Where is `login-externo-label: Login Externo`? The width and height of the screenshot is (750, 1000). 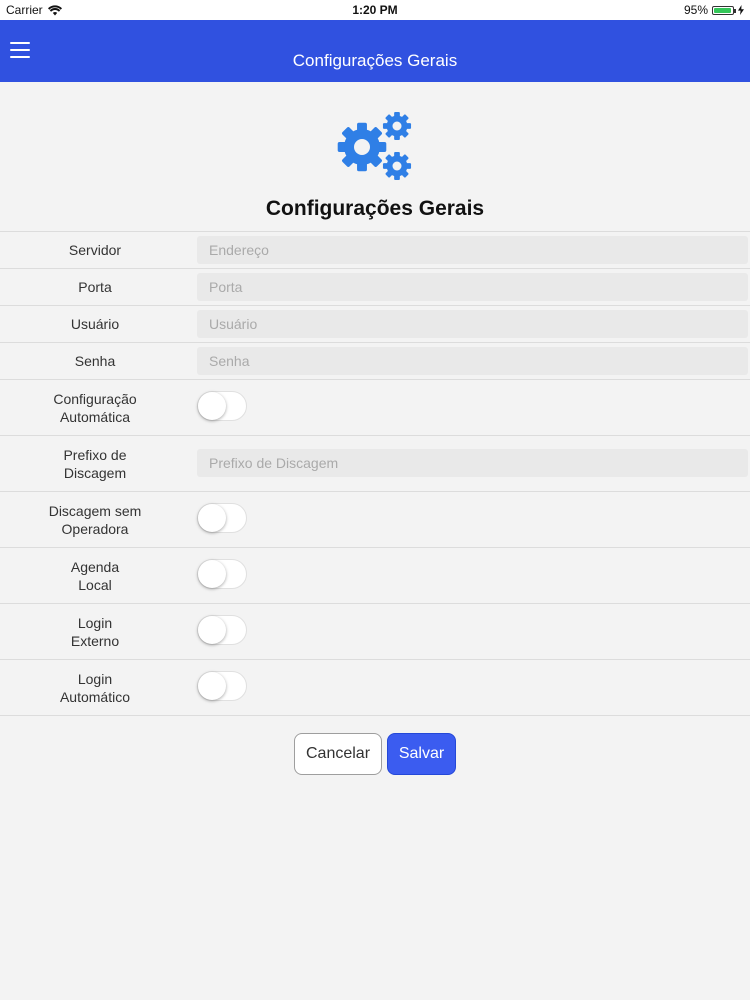
login-externo-label: Login Externo is located at coordinates (95, 631).